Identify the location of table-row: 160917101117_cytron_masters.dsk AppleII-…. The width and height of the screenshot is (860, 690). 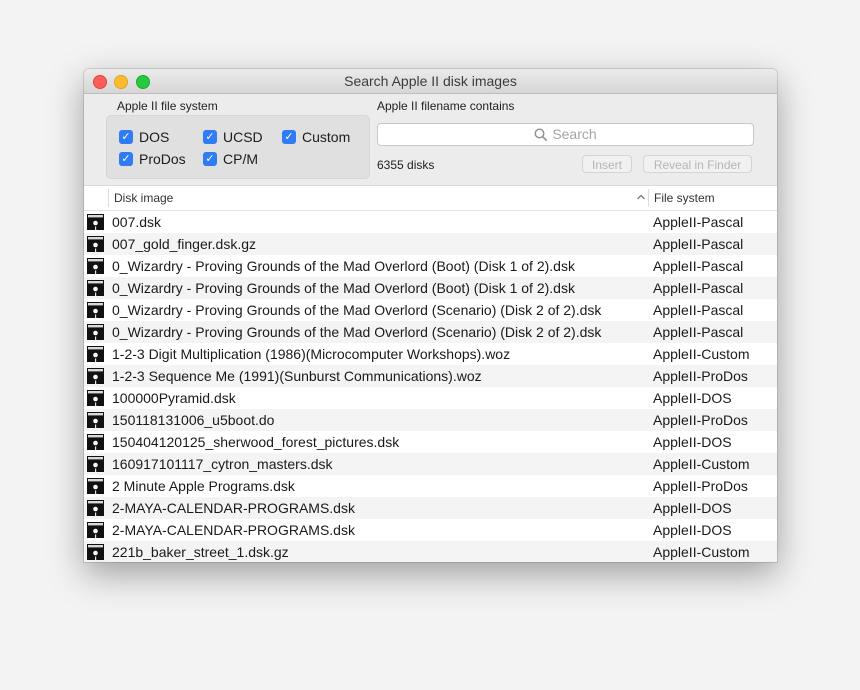
(430, 464).